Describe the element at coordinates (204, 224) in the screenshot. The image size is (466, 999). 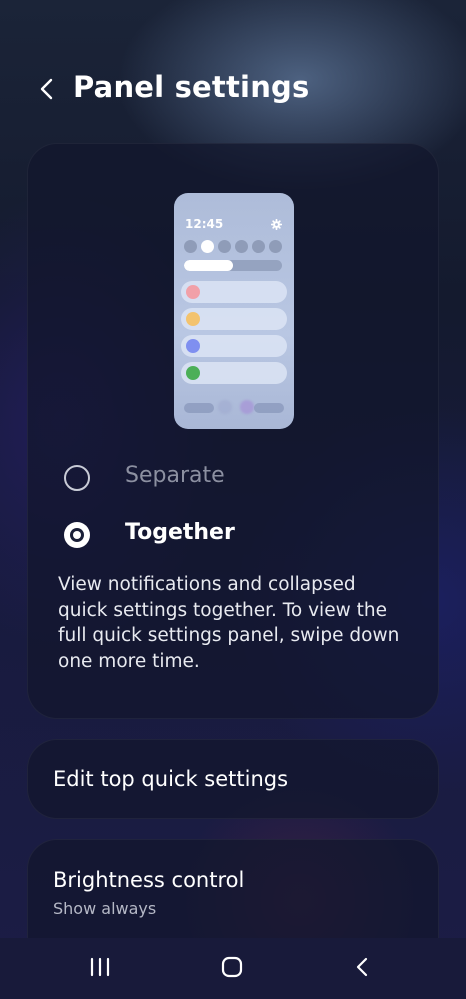
I see `preview-time: 12:45` at that location.